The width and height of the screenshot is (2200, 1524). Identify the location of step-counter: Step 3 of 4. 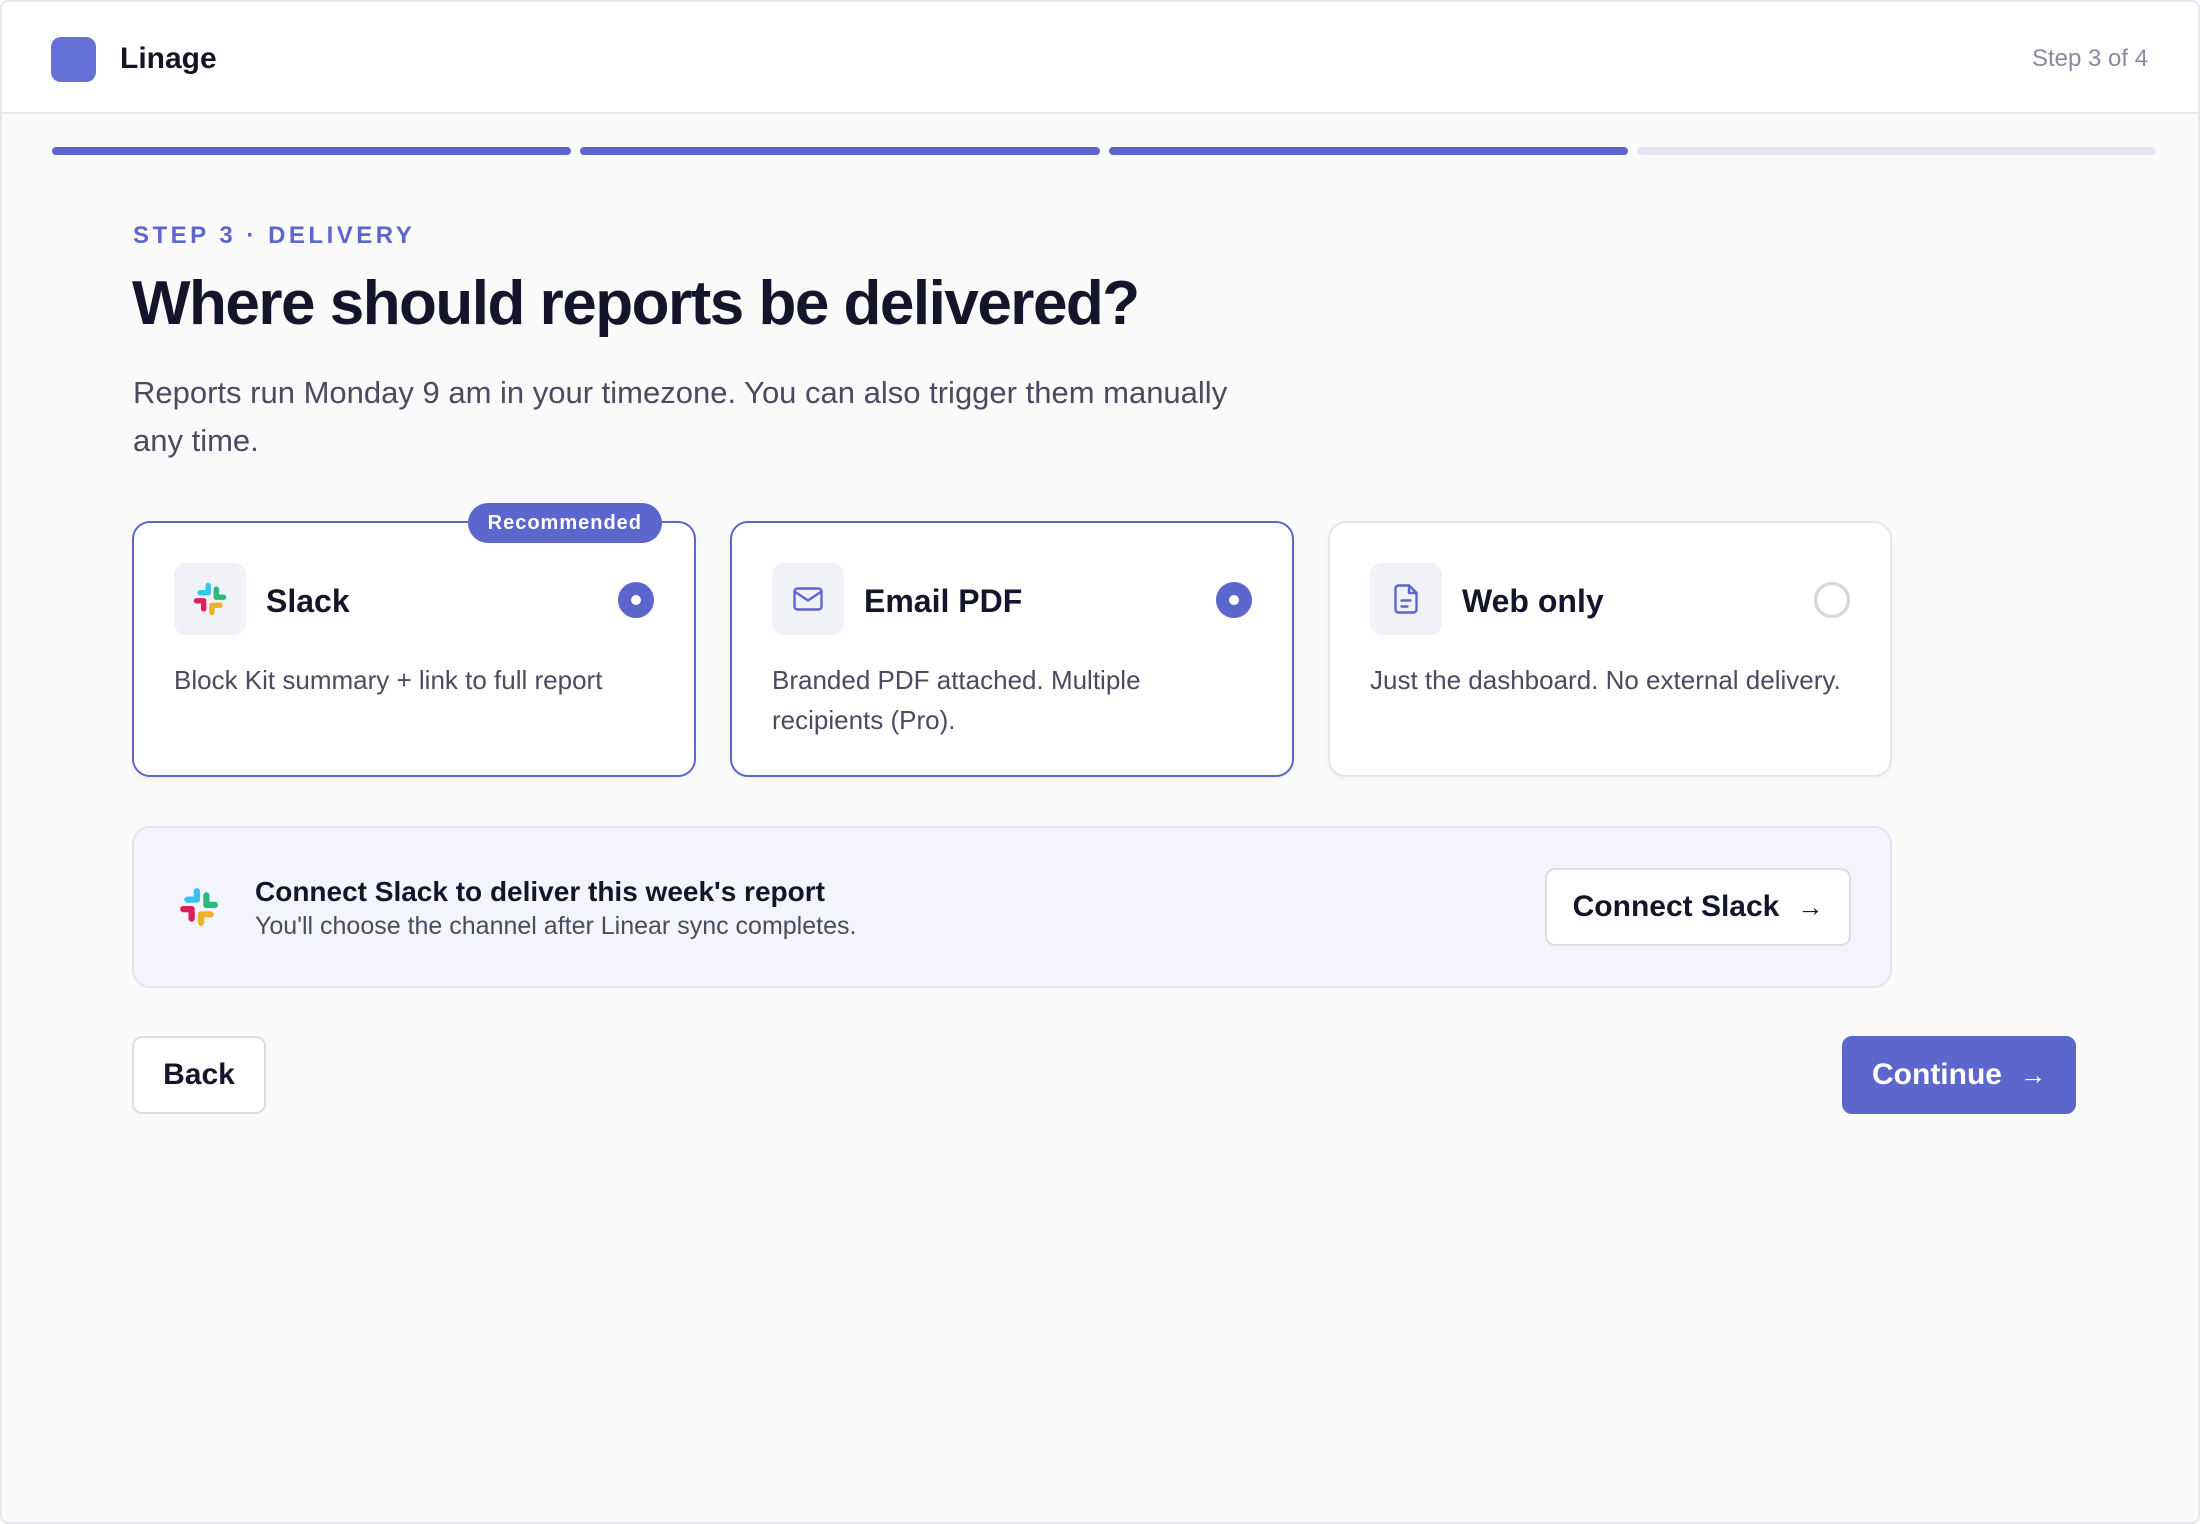
(2090, 58).